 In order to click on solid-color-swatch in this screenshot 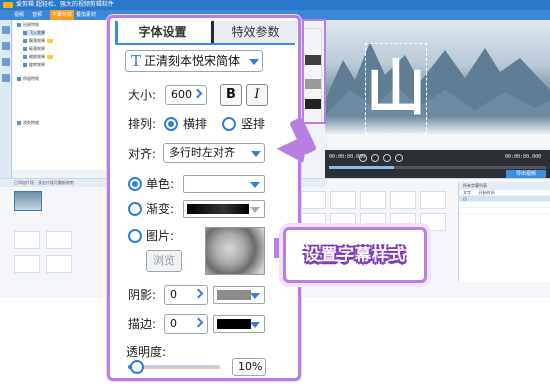, I will do `click(218, 184)`.